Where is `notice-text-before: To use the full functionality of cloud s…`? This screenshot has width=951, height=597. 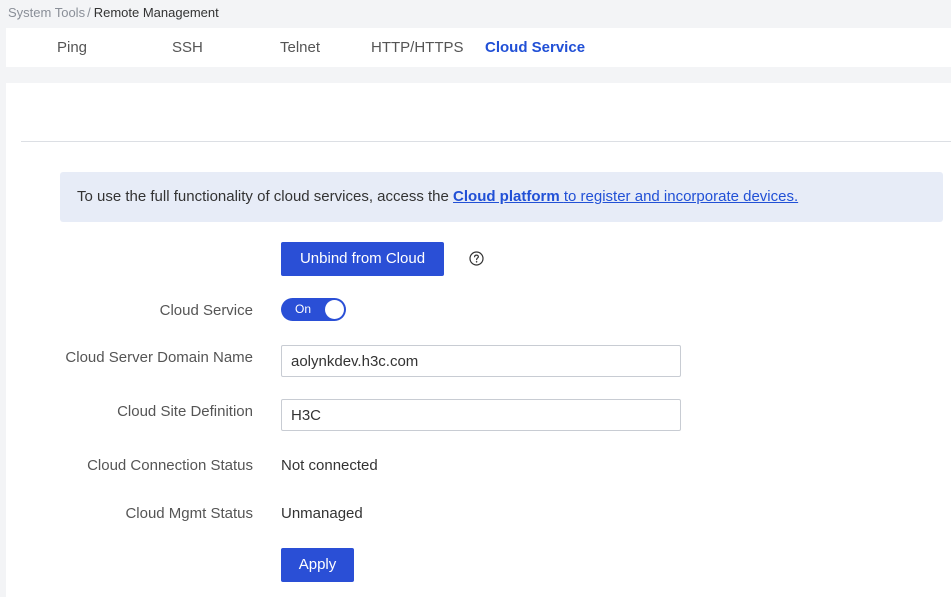
notice-text-before: To use the full functionality of cloud s… is located at coordinates (265, 196).